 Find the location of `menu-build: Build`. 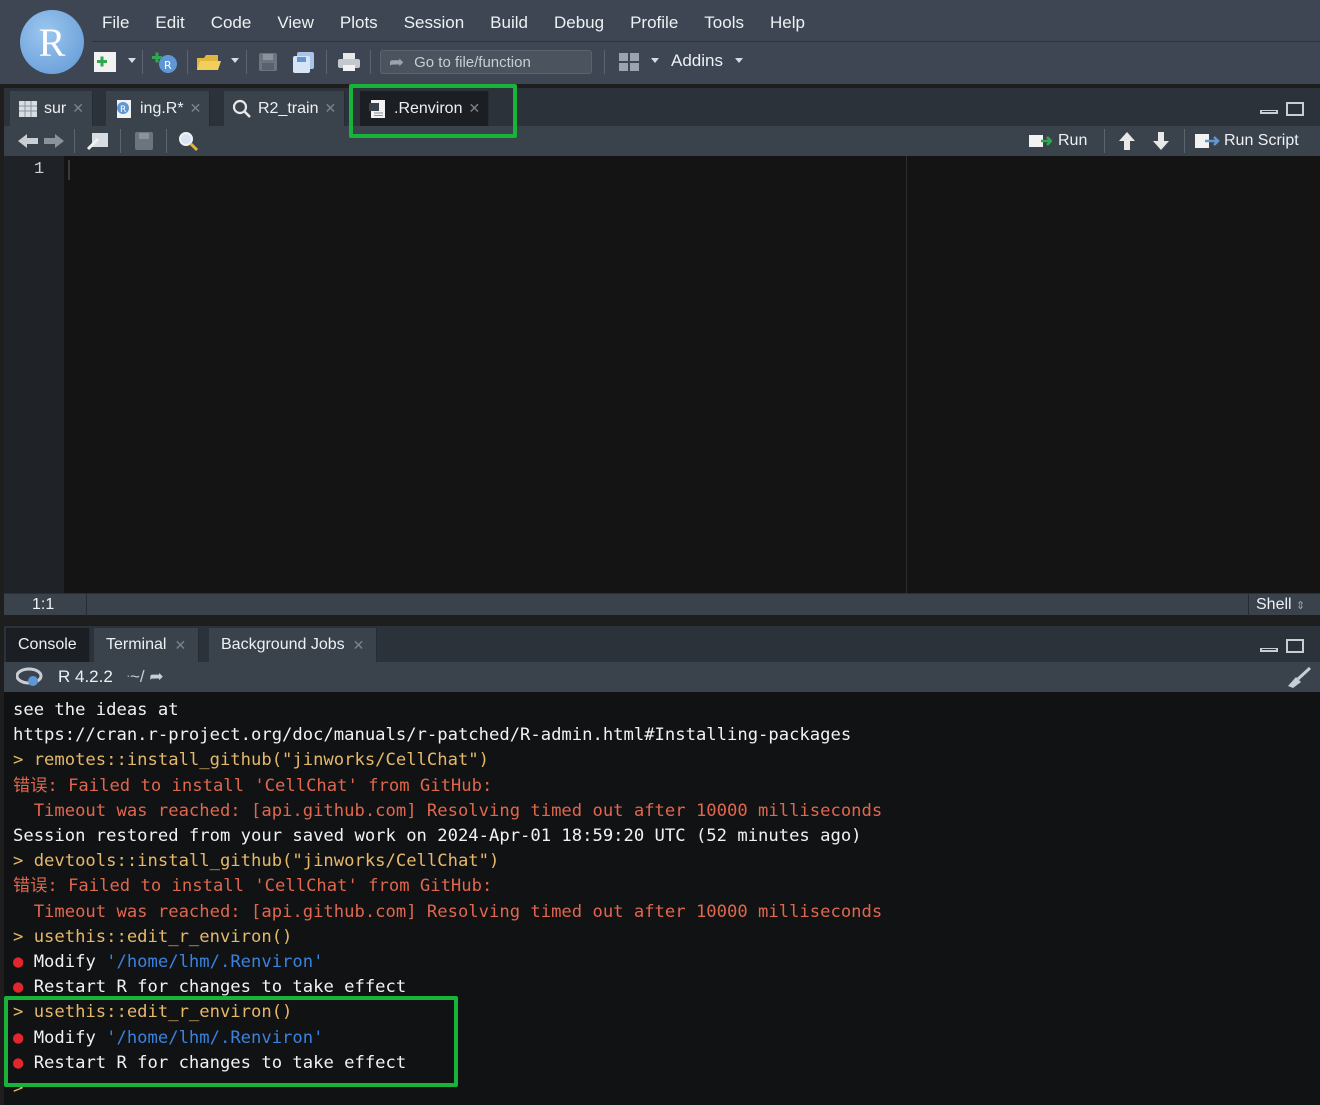

menu-build: Build is located at coordinates (509, 23).